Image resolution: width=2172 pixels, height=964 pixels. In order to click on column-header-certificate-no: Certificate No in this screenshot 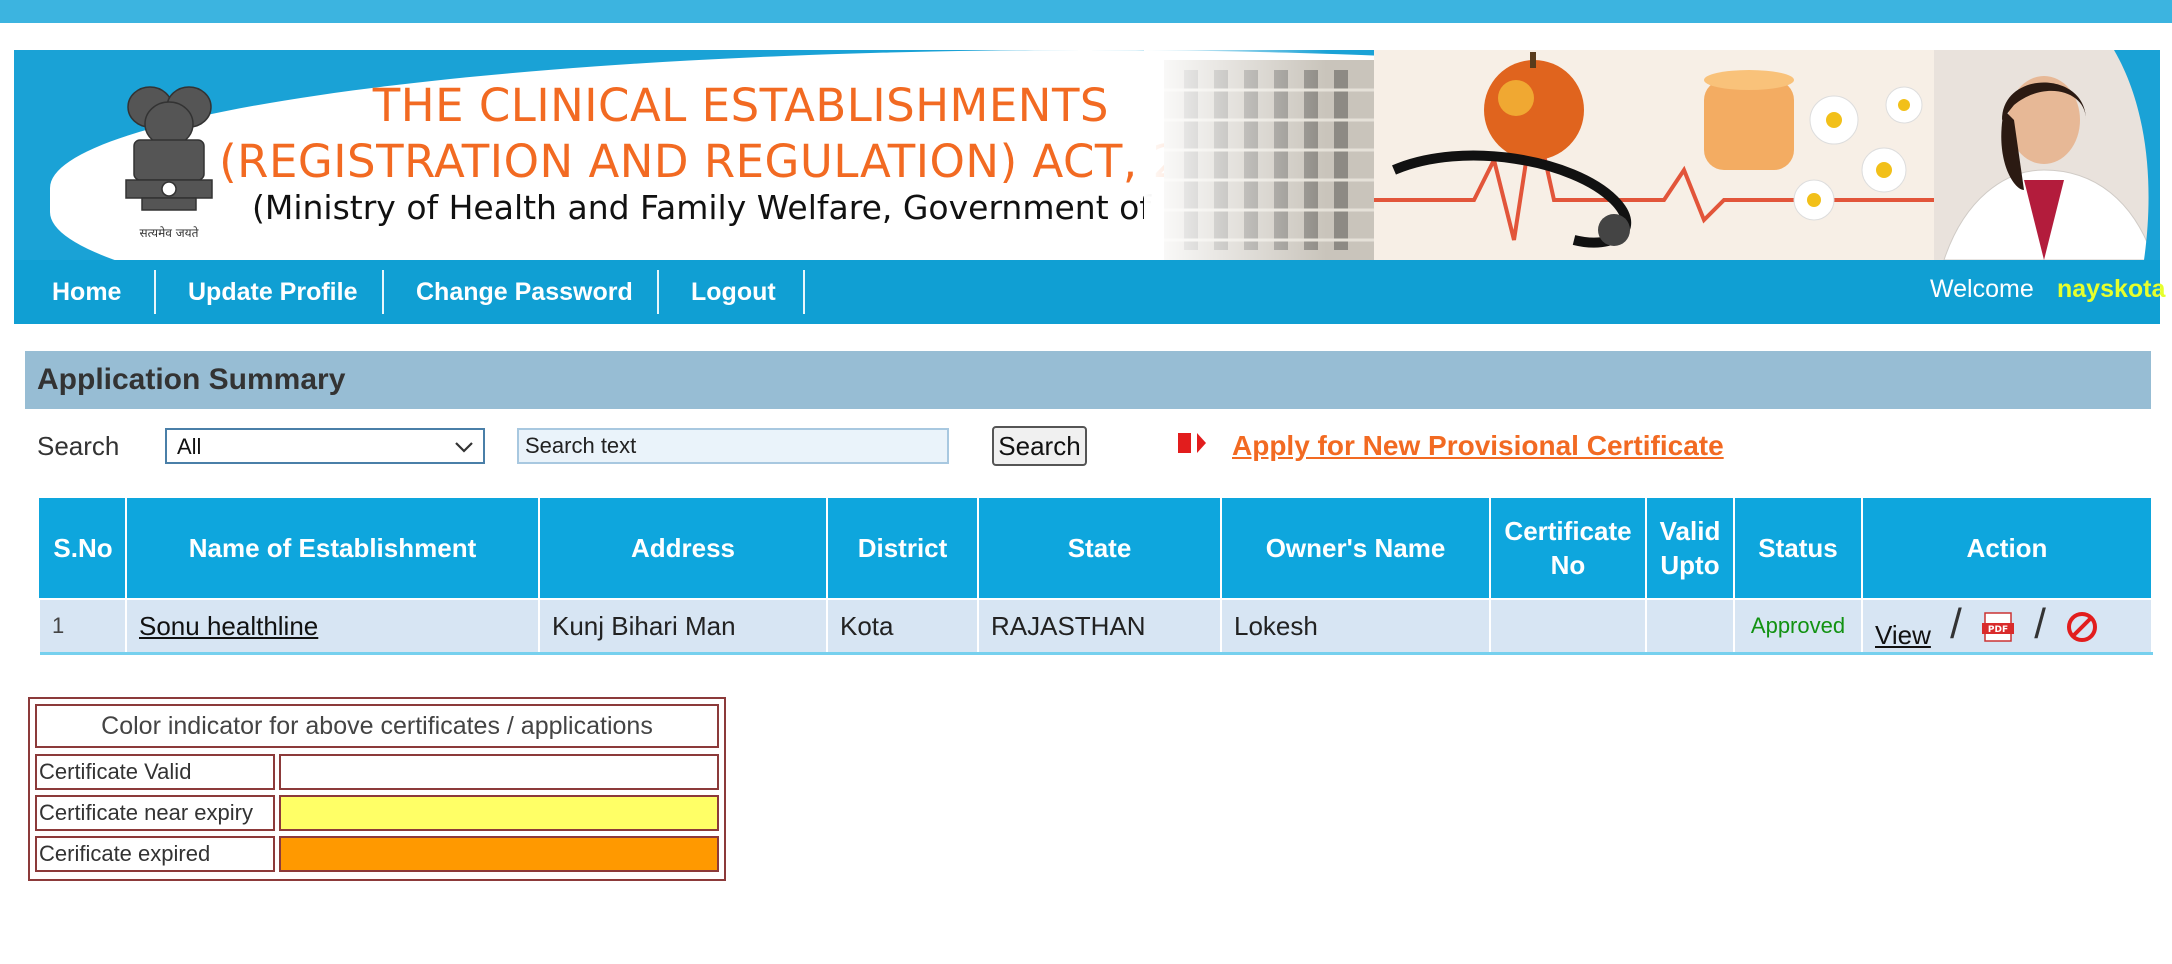, I will do `click(1568, 548)`.